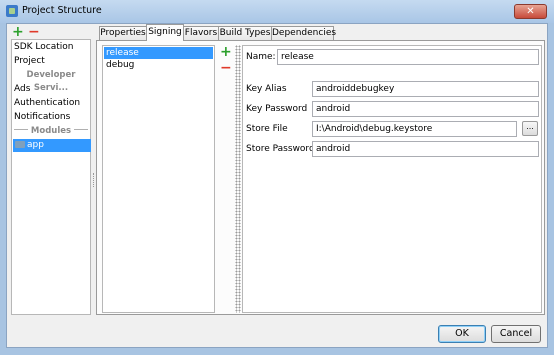  What do you see at coordinates (462, 334) in the screenshot?
I see `ok-button: OK` at bounding box center [462, 334].